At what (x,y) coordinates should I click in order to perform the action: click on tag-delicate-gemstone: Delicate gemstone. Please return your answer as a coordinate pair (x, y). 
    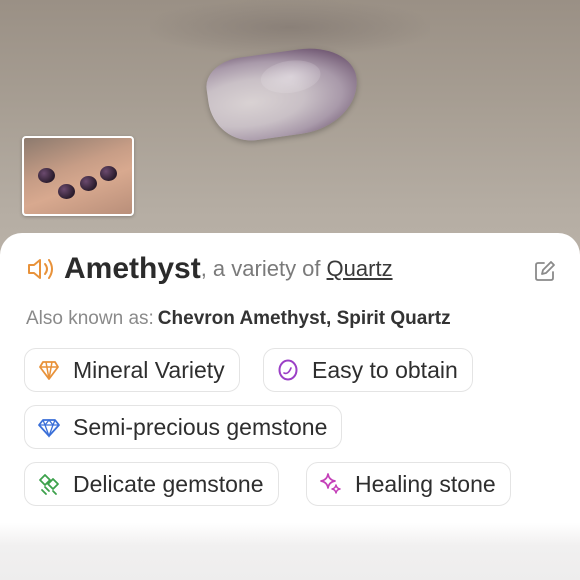
    Looking at the image, I should click on (151, 484).